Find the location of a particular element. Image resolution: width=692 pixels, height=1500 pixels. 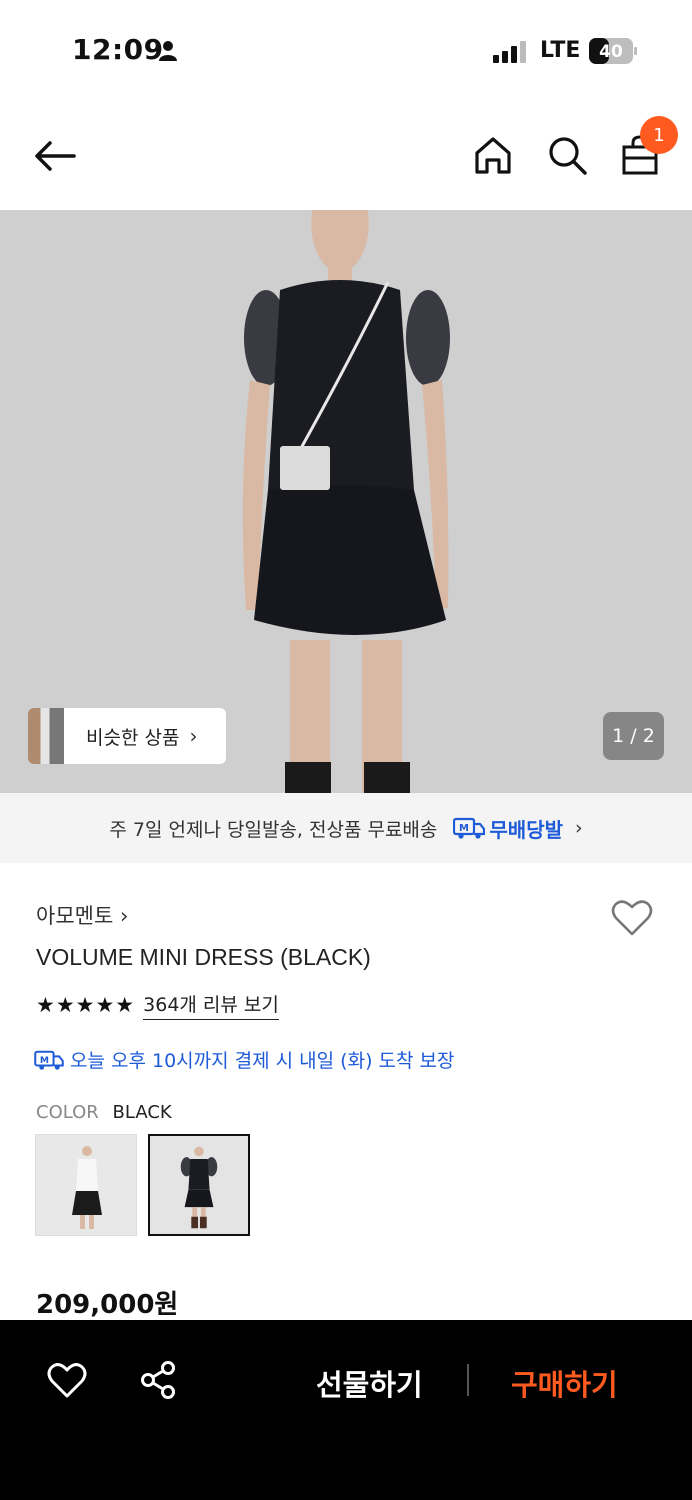

color-swatch-white is located at coordinates (86, 1185).